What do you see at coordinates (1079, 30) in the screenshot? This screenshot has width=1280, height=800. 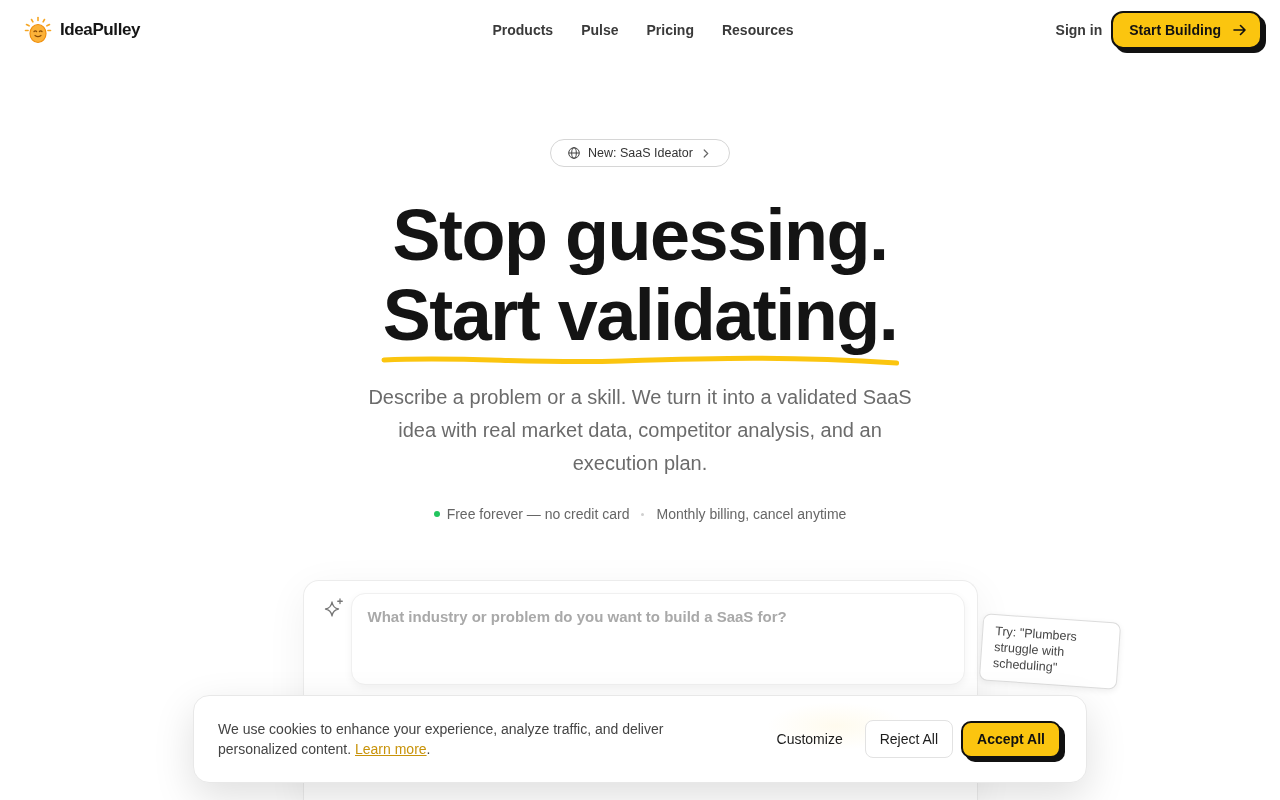 I see `sign-in-link: Sign in` at bounding box center [1079, 30].